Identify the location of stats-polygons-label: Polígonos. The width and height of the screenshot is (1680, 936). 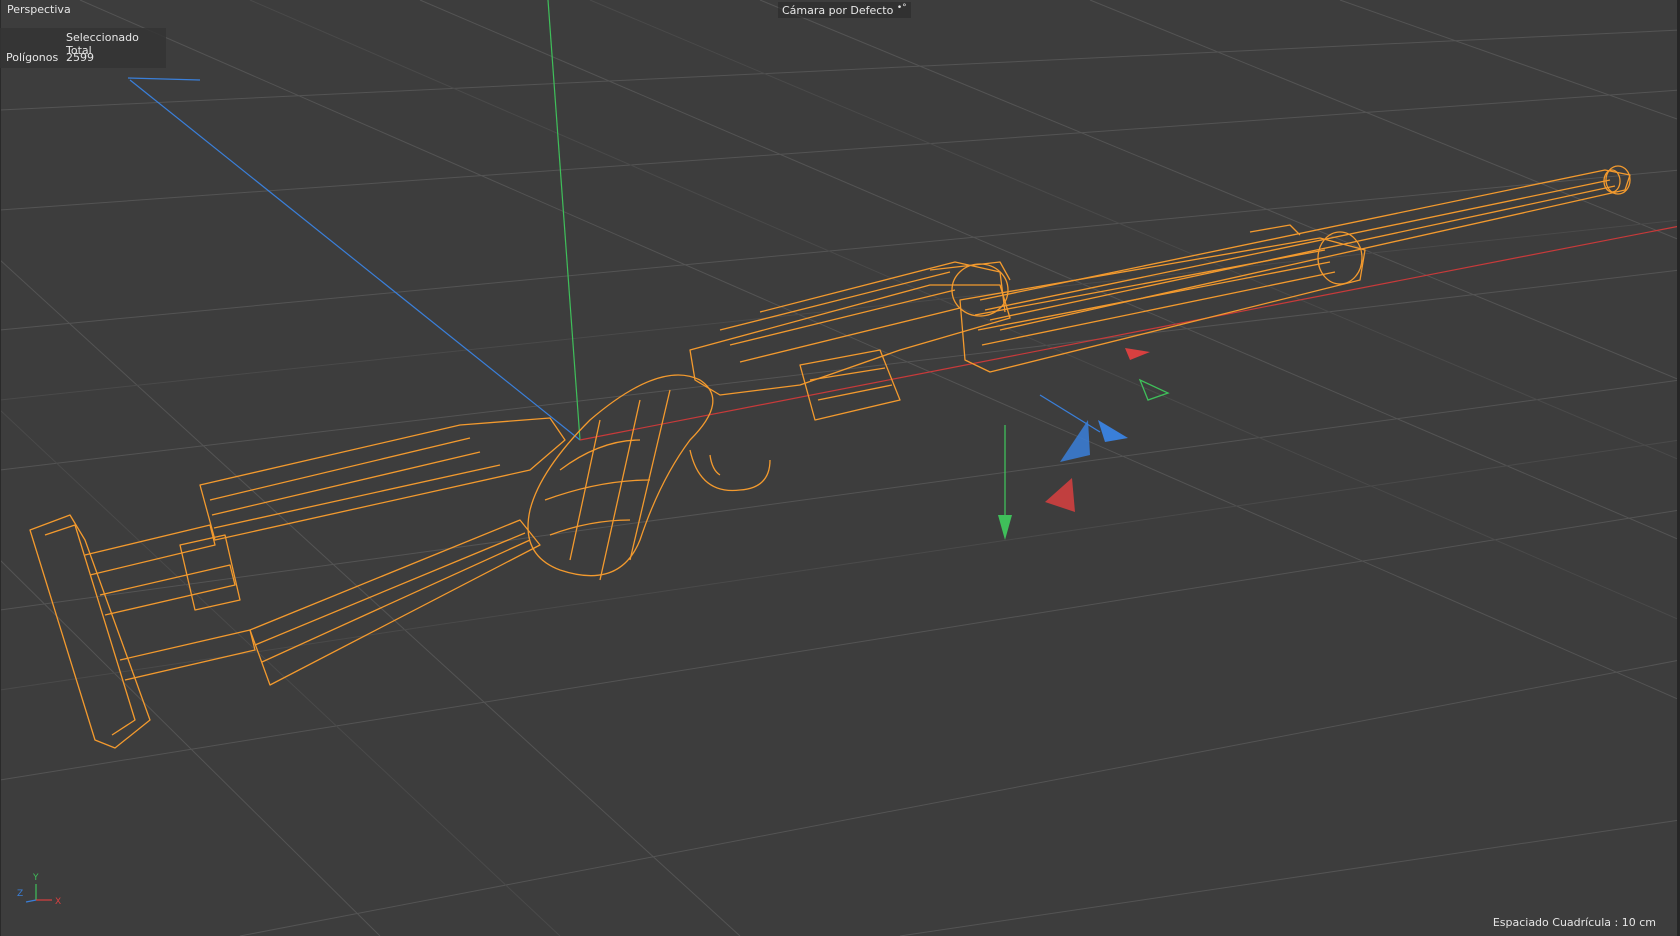
(32, 57).